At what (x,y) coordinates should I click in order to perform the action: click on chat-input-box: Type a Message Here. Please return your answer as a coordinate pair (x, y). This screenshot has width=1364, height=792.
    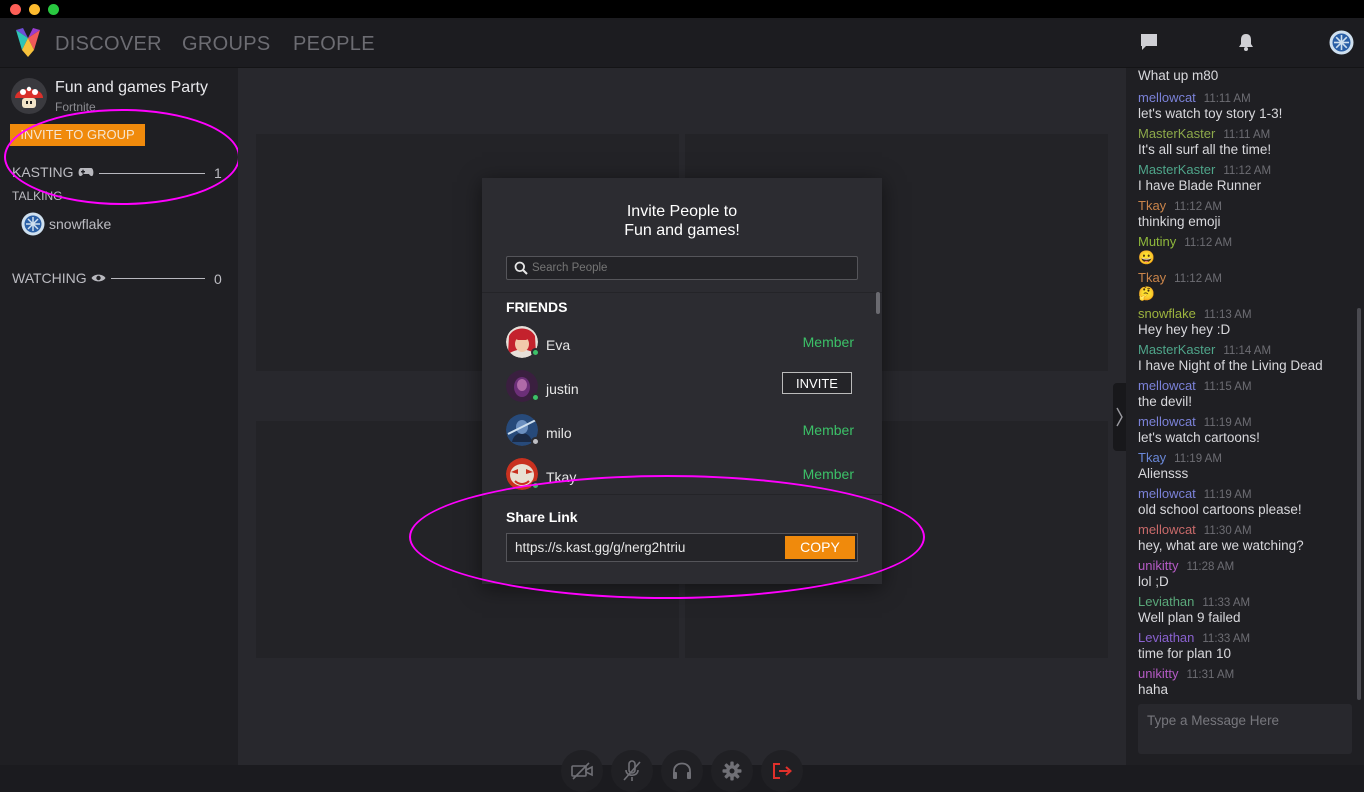
    Looking at the image, I should click on (1245, 729).